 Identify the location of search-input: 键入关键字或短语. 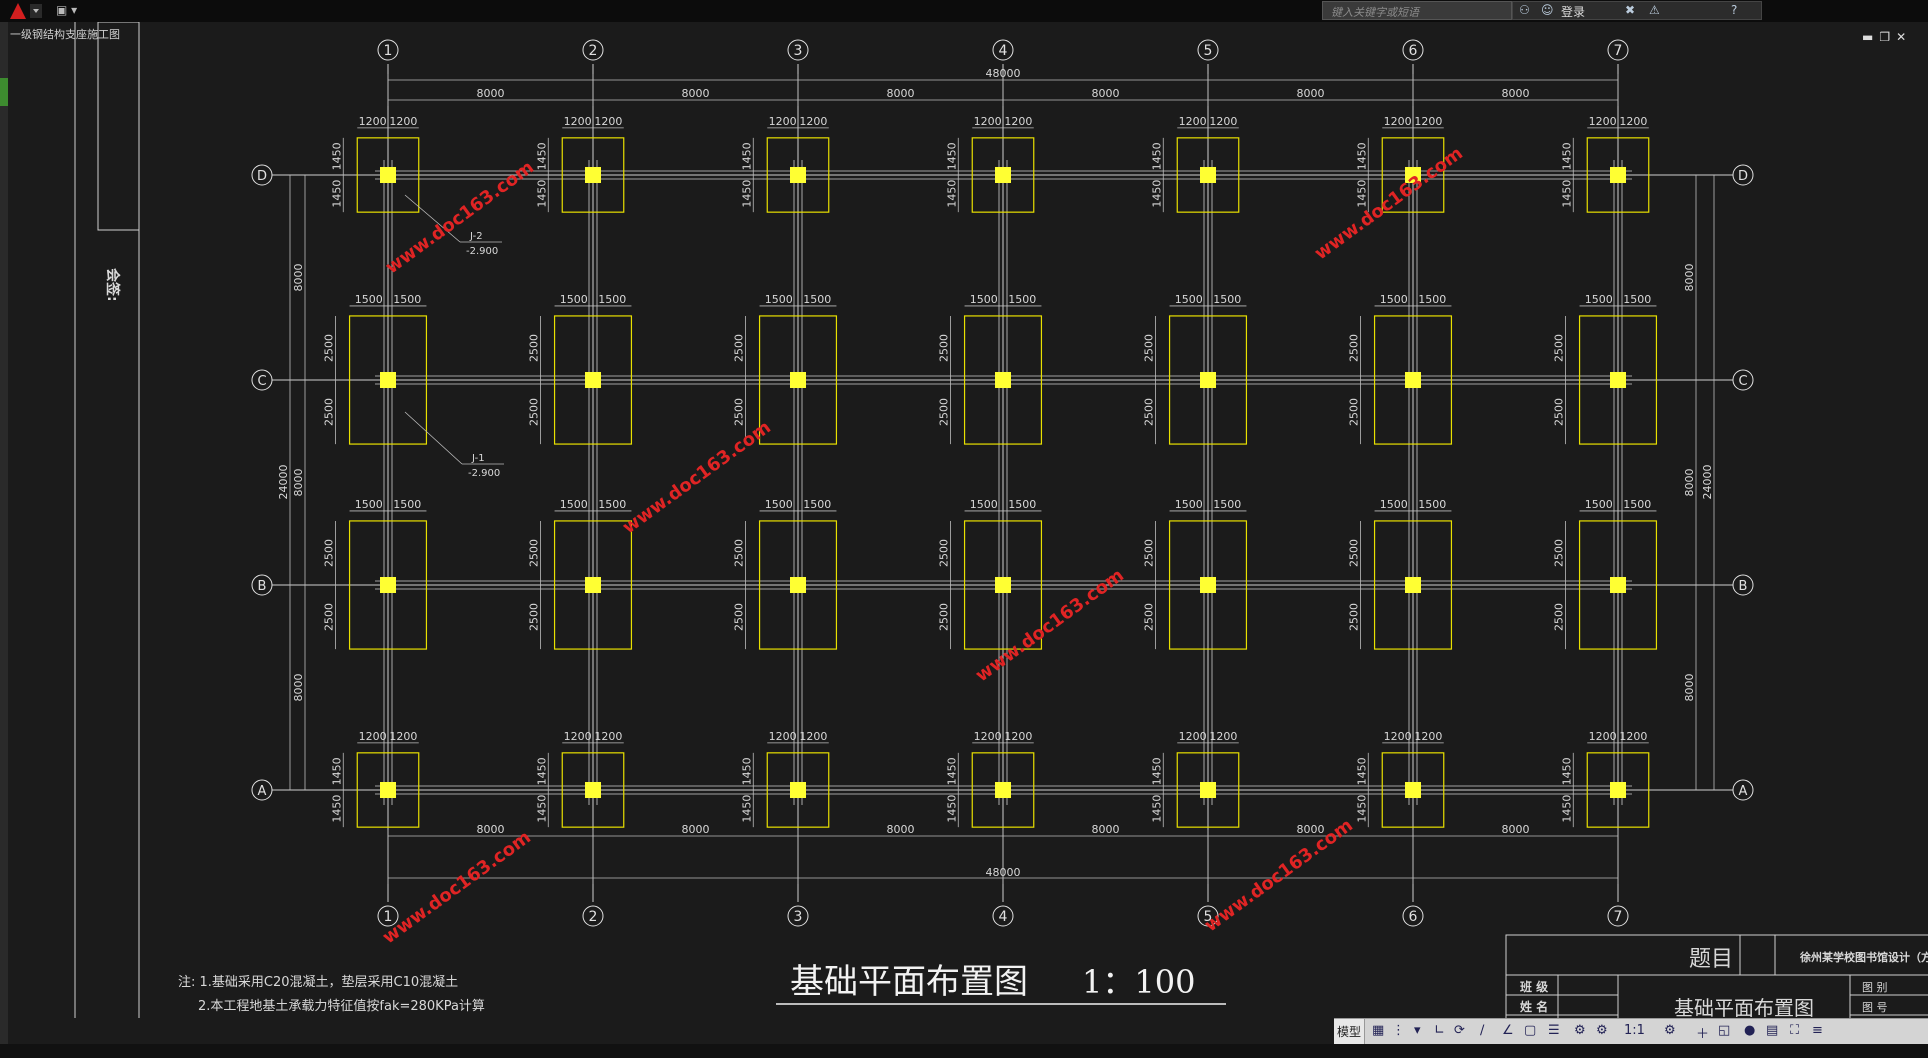
(1417, 10).